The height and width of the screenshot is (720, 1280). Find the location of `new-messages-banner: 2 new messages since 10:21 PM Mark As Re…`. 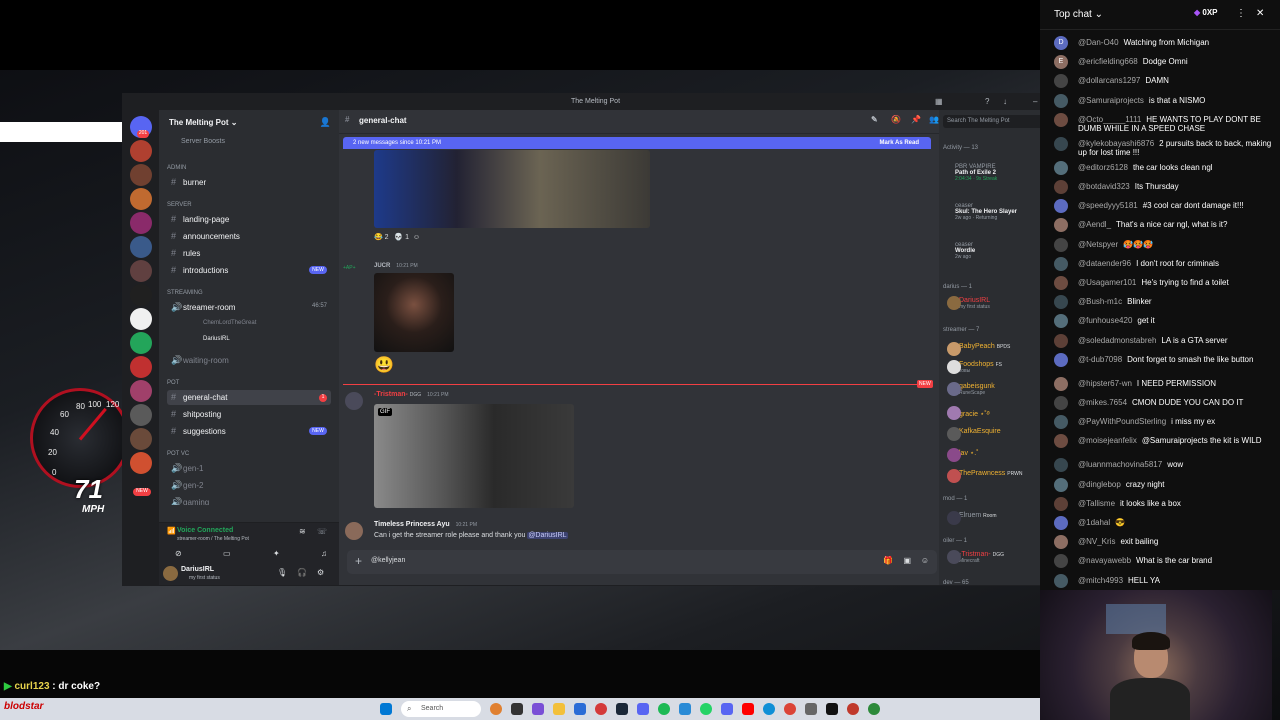

new-messages-banner: 2 new messages since 10:21 PM Mark As Re… is located at coordinates (637, 143).